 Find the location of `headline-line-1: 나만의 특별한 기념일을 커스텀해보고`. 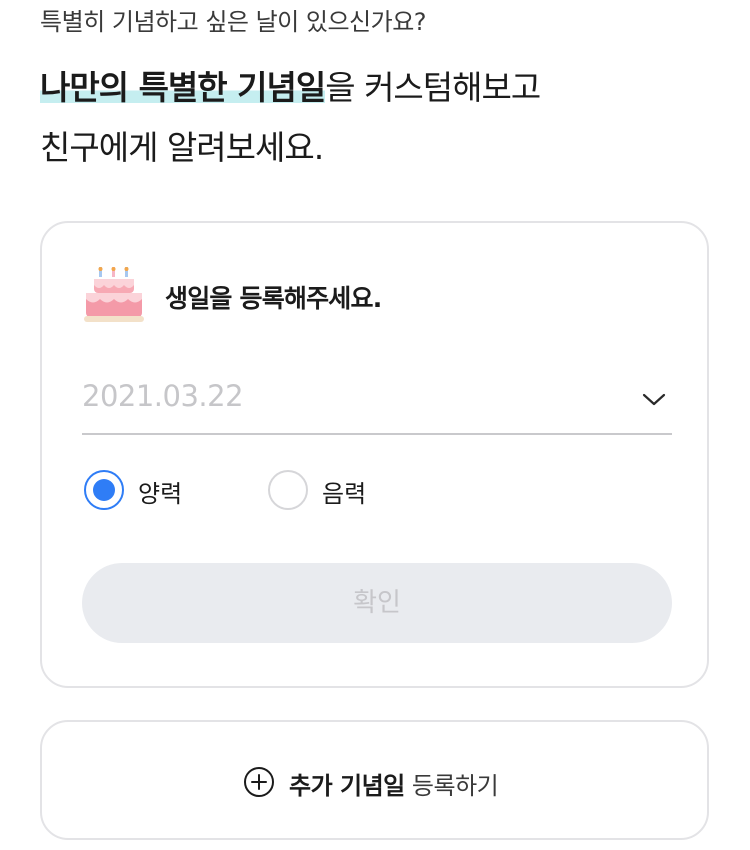

headline-line-1: 나만의 특별한 기념일을 커스텀해보고 is located at coordinates (290, 88).